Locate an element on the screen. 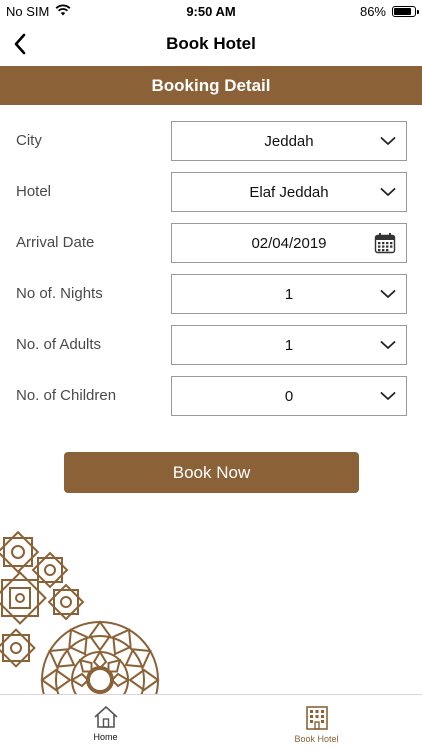 This screenshot has height=750, width=422. page-title: Book Hotel is located at coordinates (211, 43).